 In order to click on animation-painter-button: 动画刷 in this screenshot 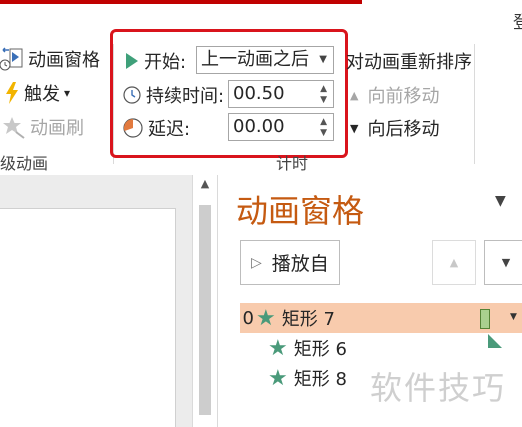, I will do `click(43, 127)`.